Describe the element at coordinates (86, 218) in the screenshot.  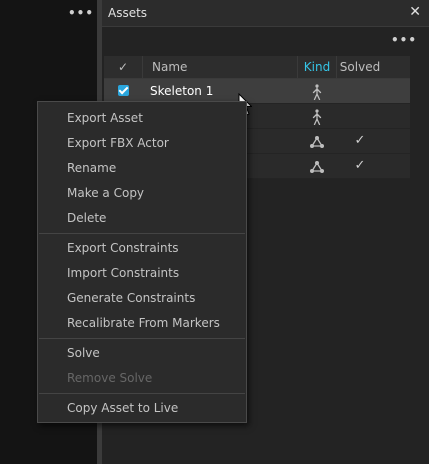
I see `menu-item-delete: Delete` at that location.